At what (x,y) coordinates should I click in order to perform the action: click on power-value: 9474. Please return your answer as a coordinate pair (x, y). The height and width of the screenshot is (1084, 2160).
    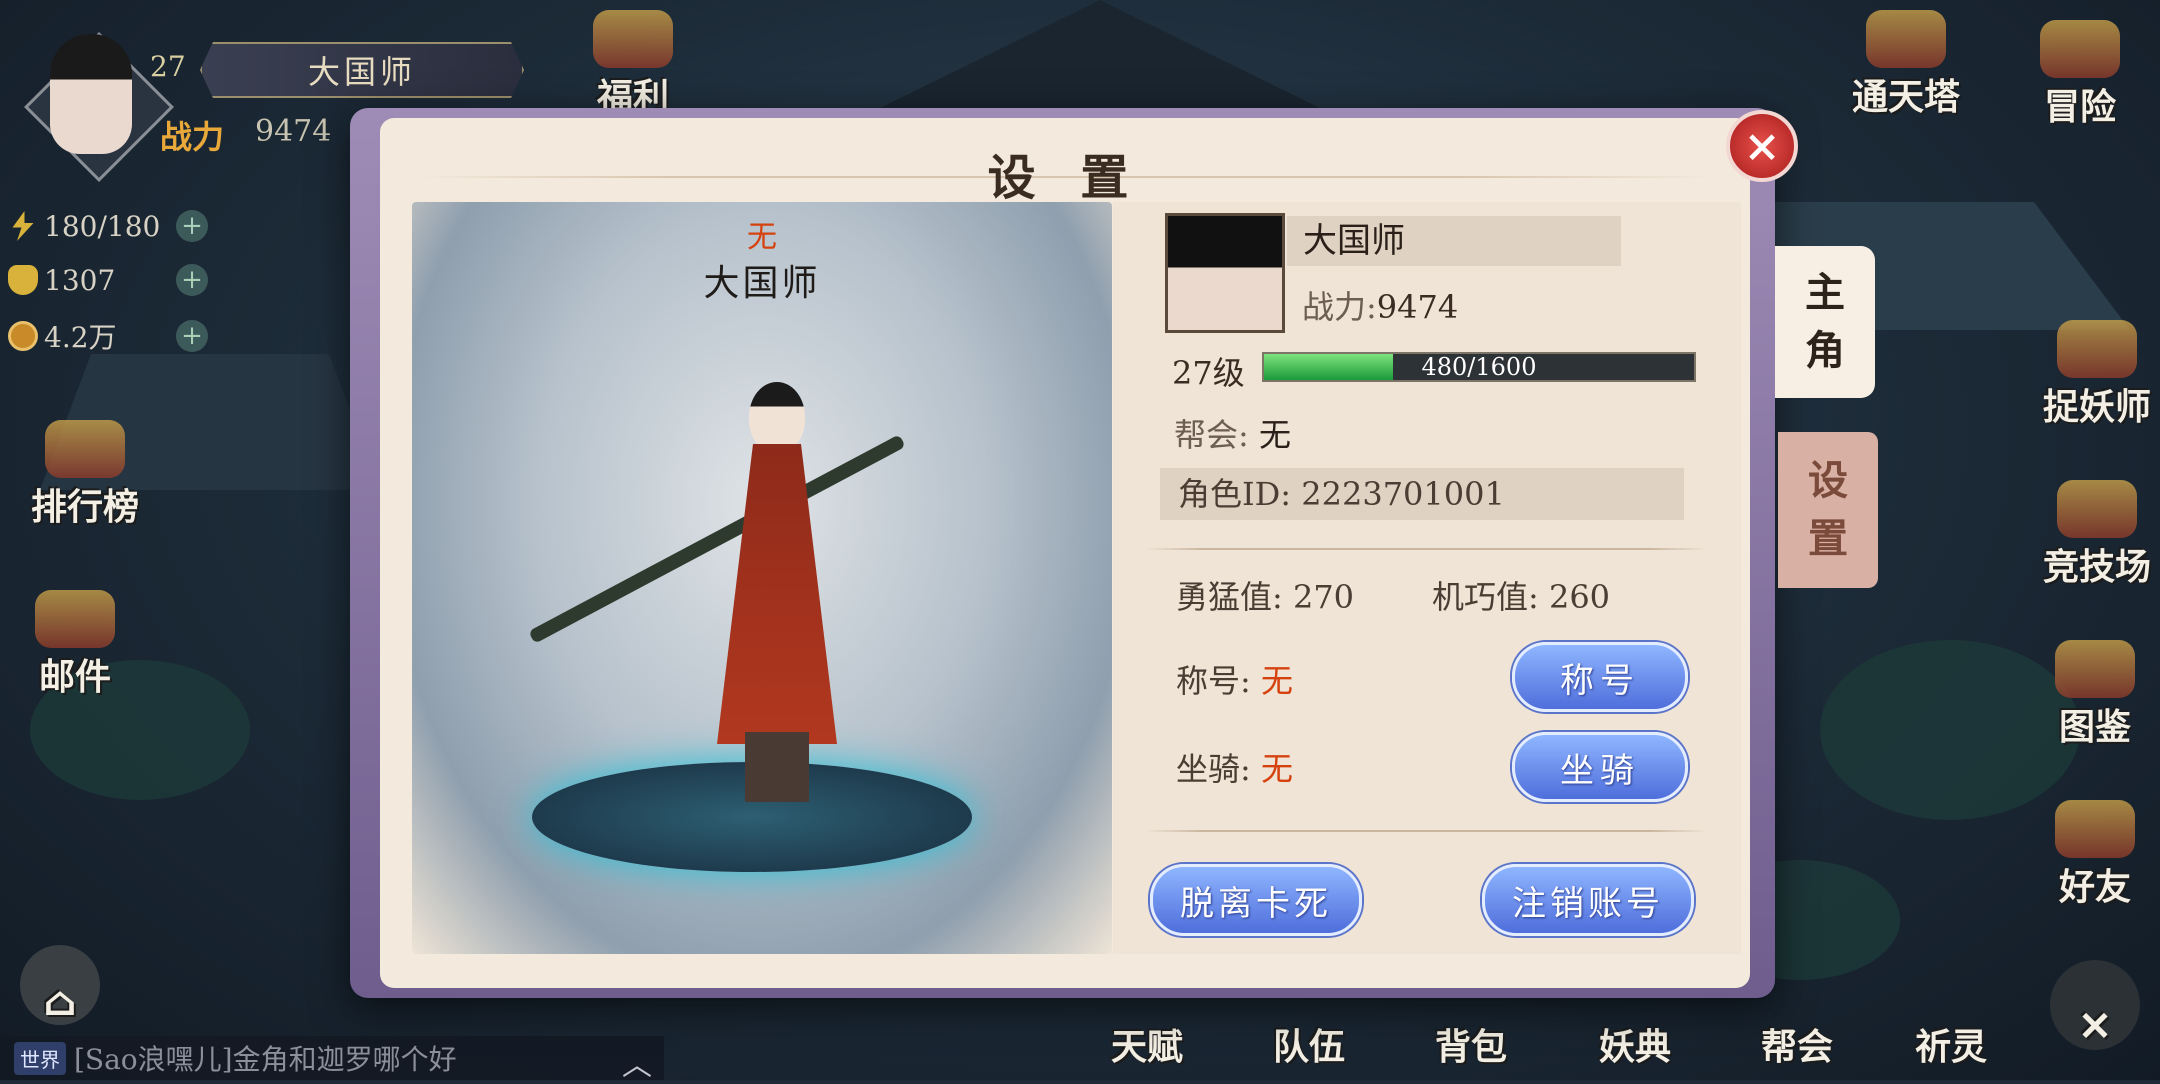
    Looking at the image, I should click on (293, 131).